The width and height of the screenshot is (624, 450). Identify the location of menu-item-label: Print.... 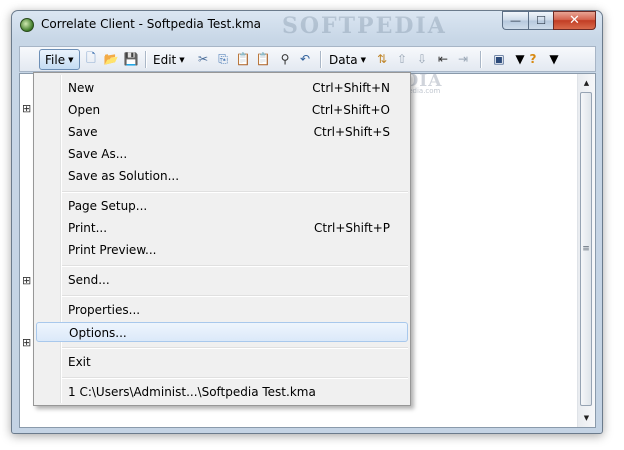
(88, 228).